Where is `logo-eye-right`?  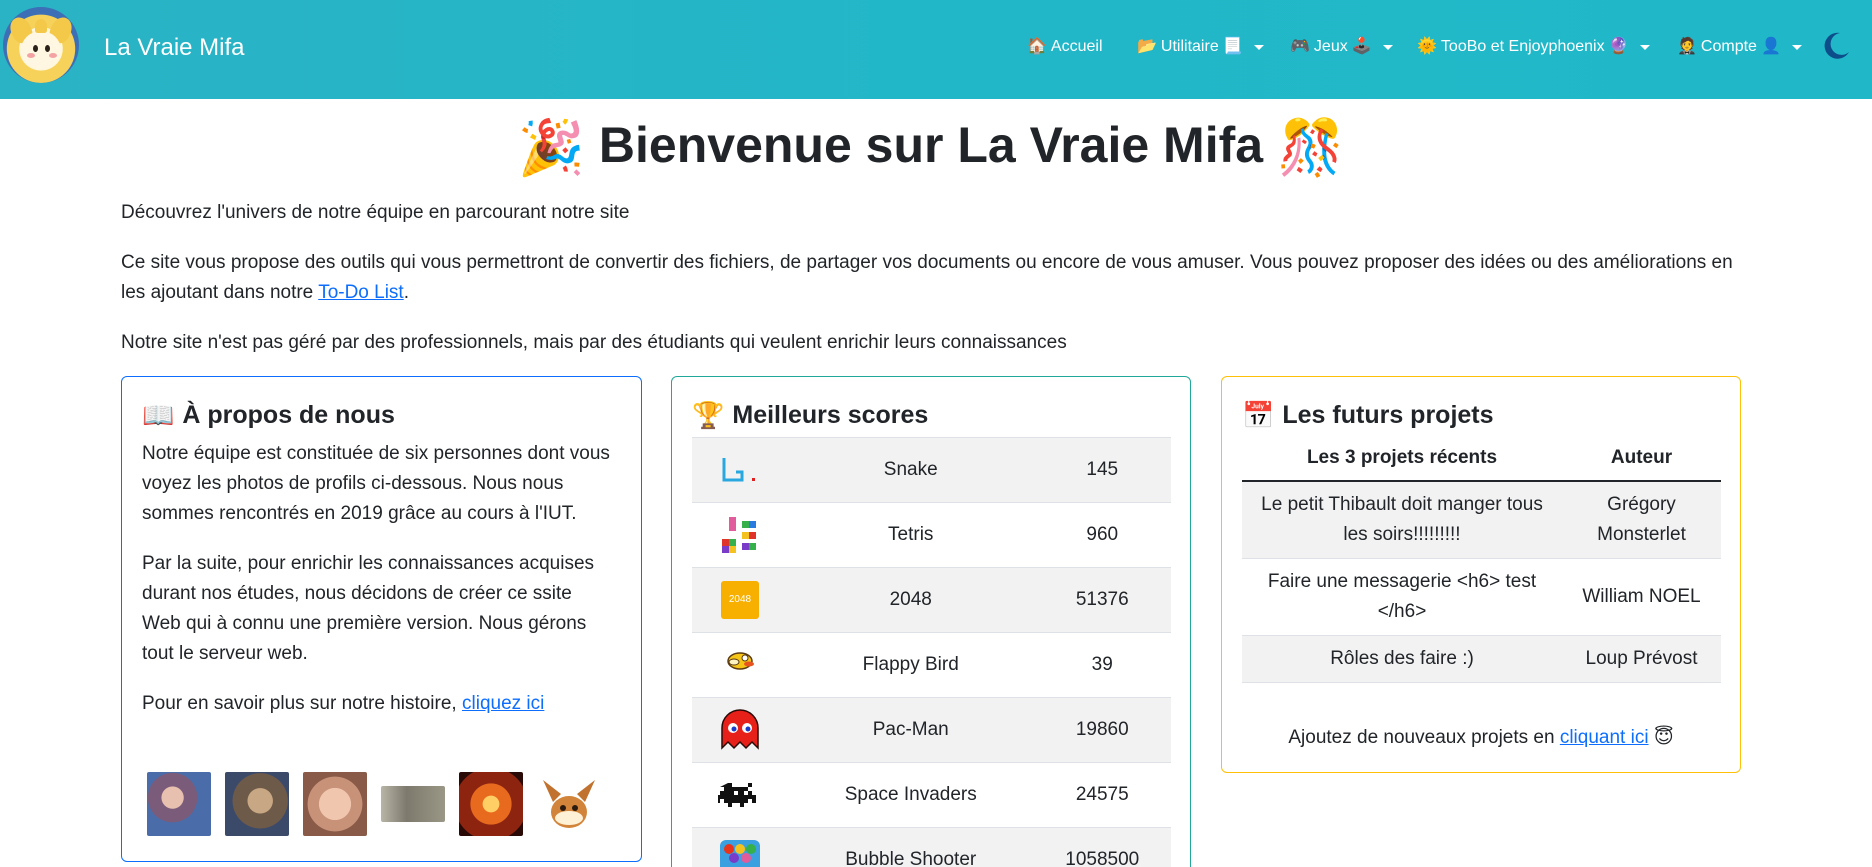
logo-eye-right is located at coordinates (47, 48).